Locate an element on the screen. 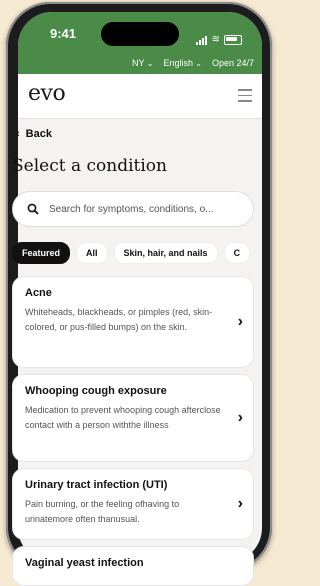  condition-title: Urinary tract infection (UTI) is located at coordinates (96, 485).